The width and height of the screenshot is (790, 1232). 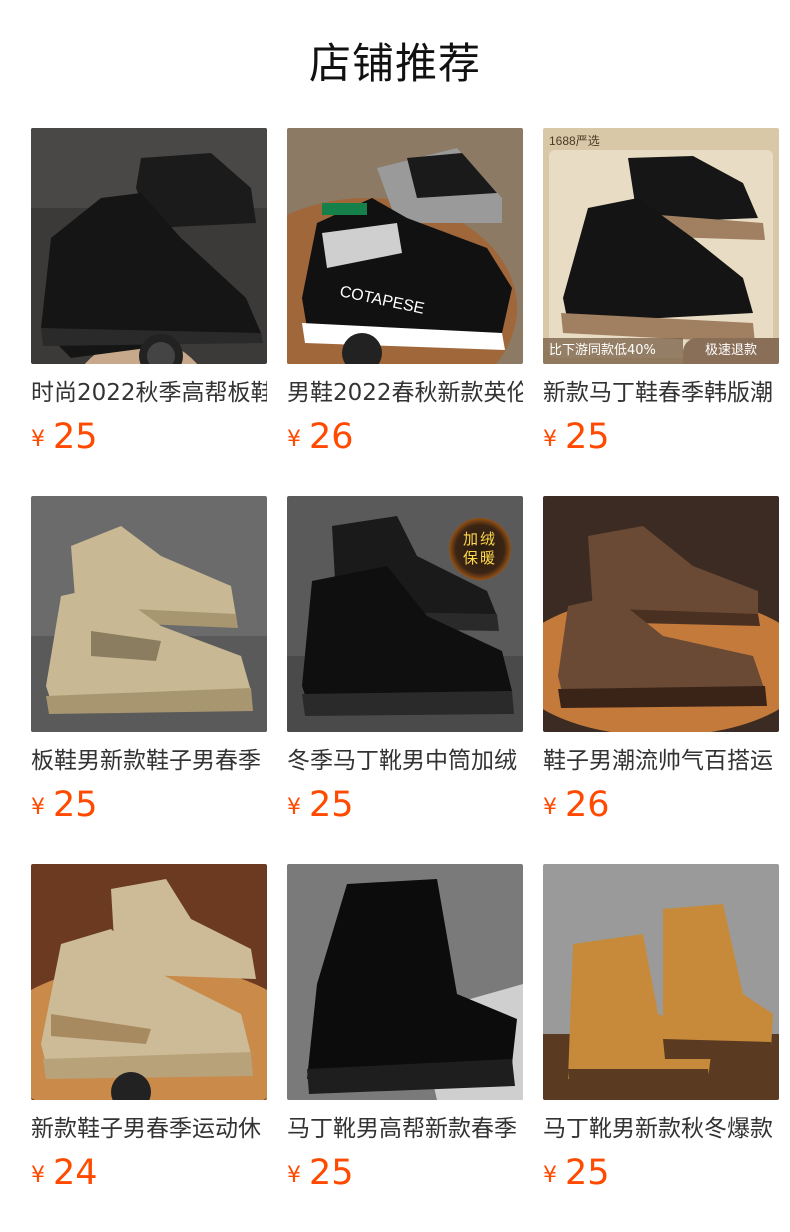 I want to click on product-card: 马丁靴男新款秋冬爆款 ¥25, so click(x=661, y=1029).